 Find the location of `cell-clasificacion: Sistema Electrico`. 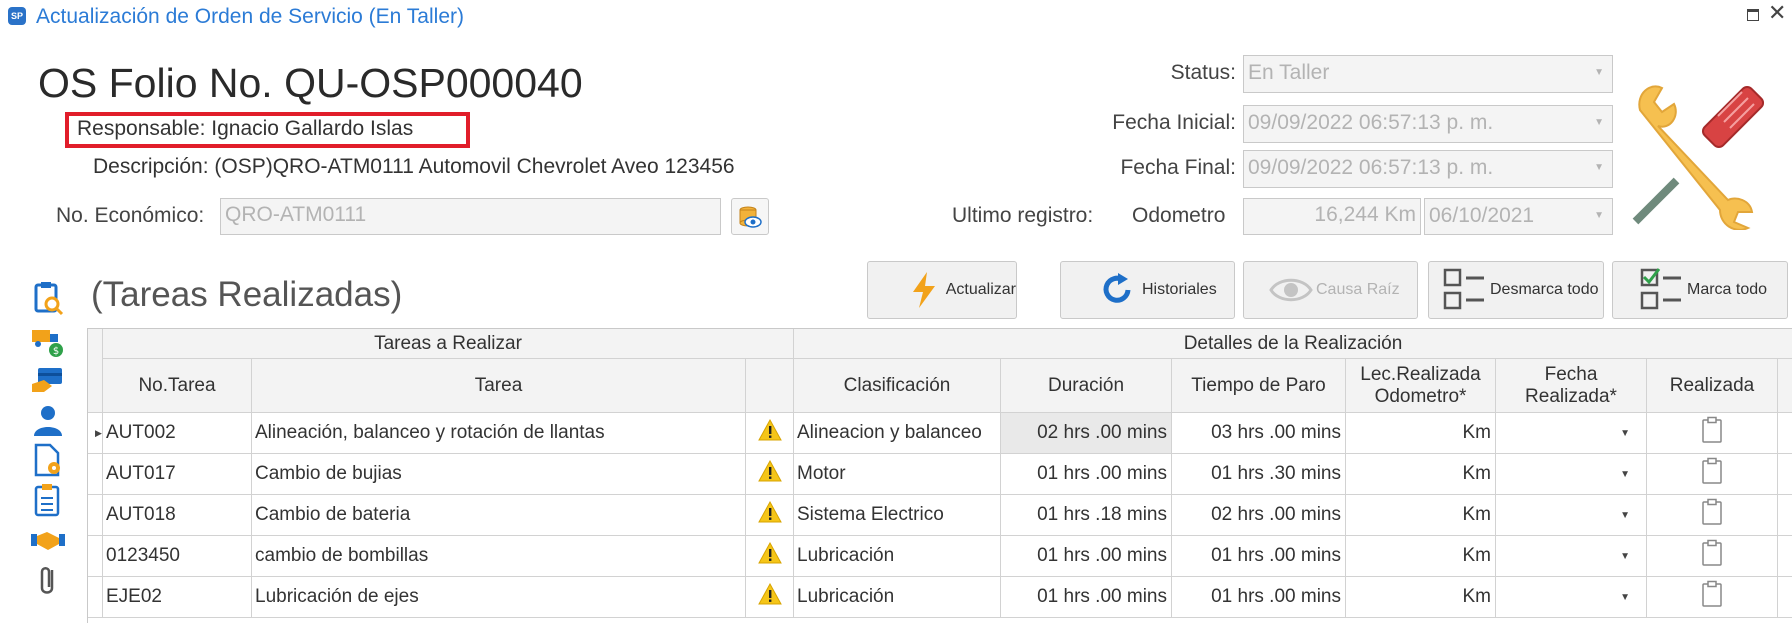

cell-clasificacion: Sistema Electrico is located at coordinates (897, 515).